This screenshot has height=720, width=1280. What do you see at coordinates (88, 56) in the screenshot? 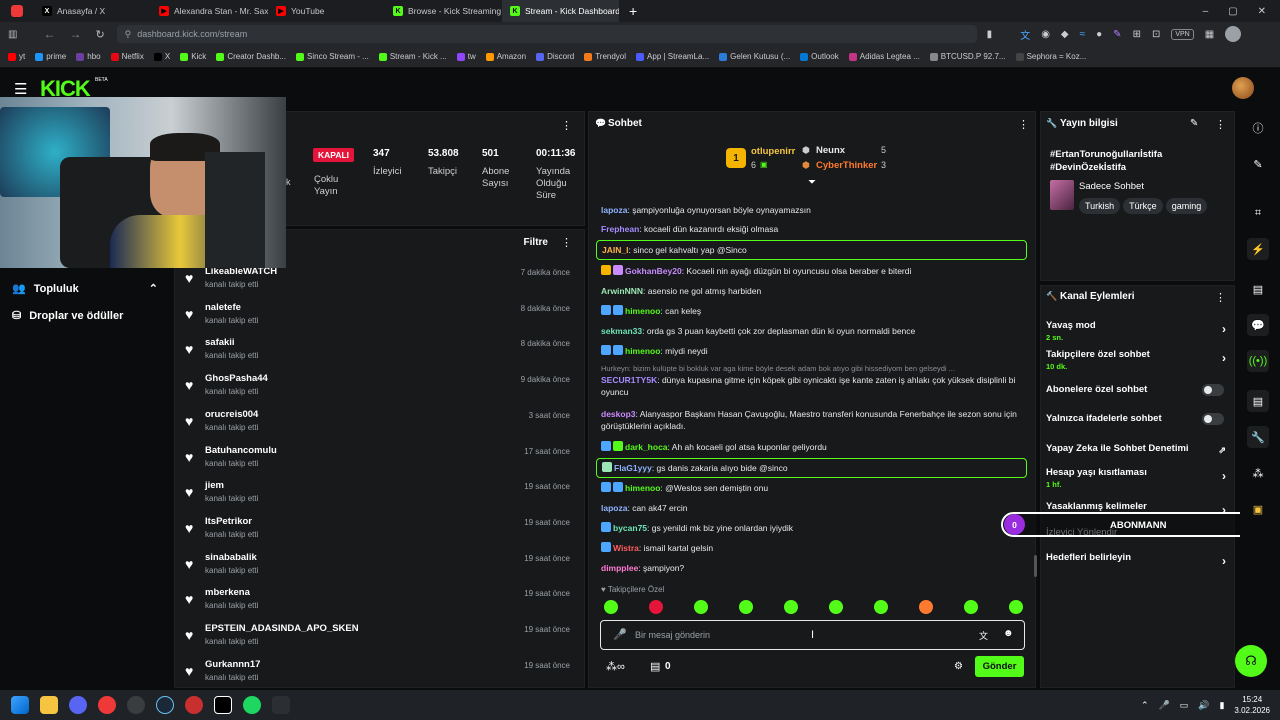
I see `bookmark-item: hbo` at bounding box center [88, 56].